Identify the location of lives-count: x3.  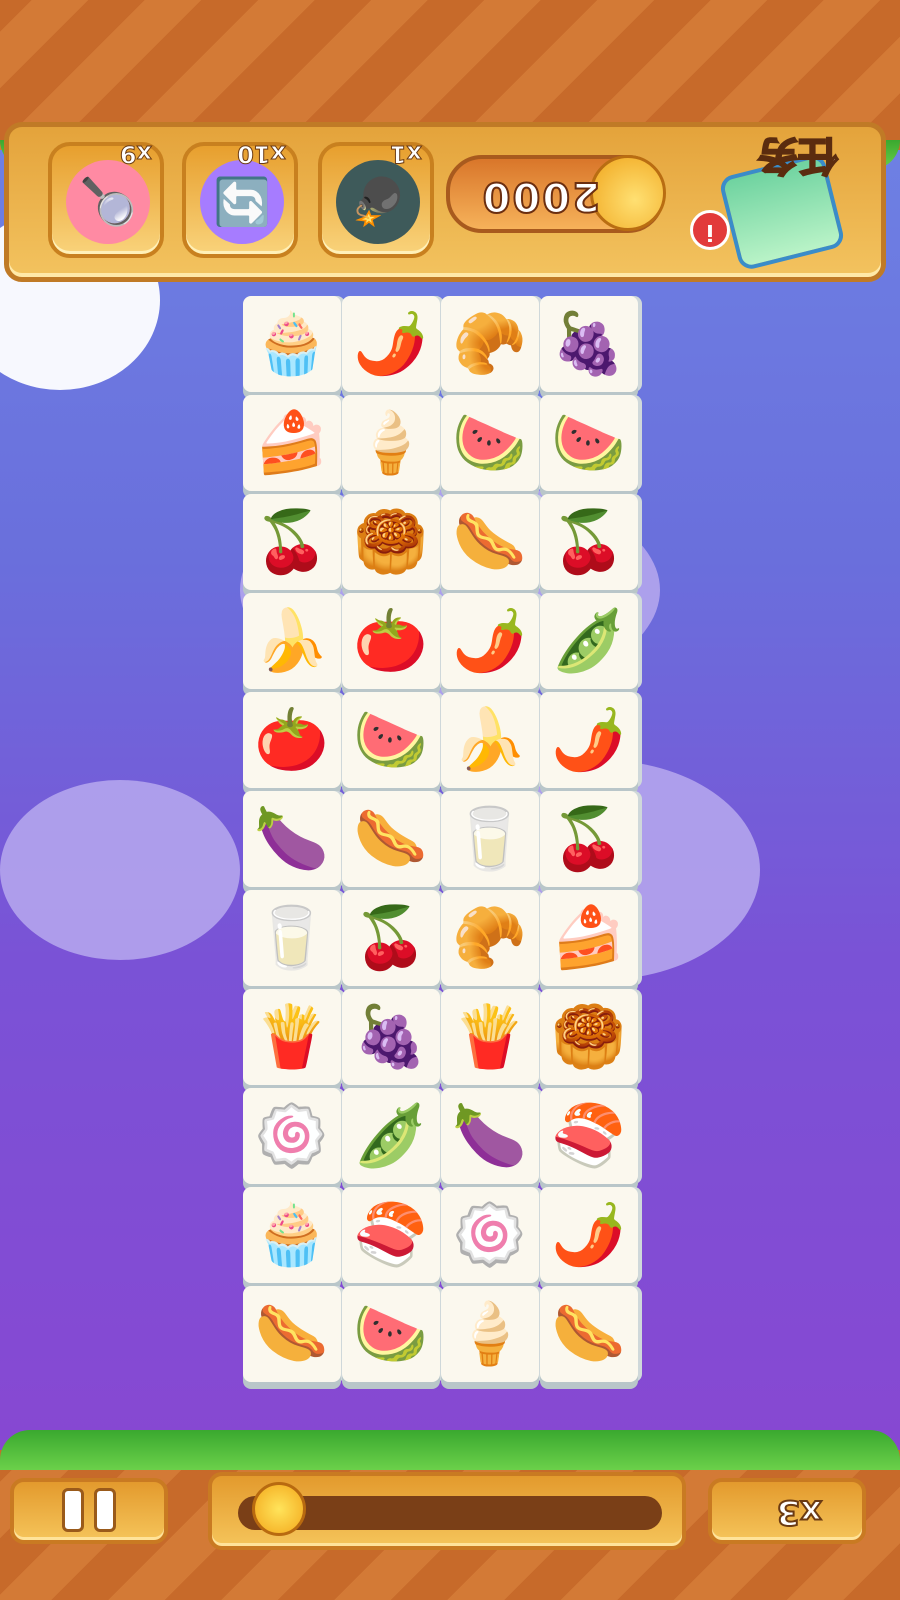
(799, 1512).